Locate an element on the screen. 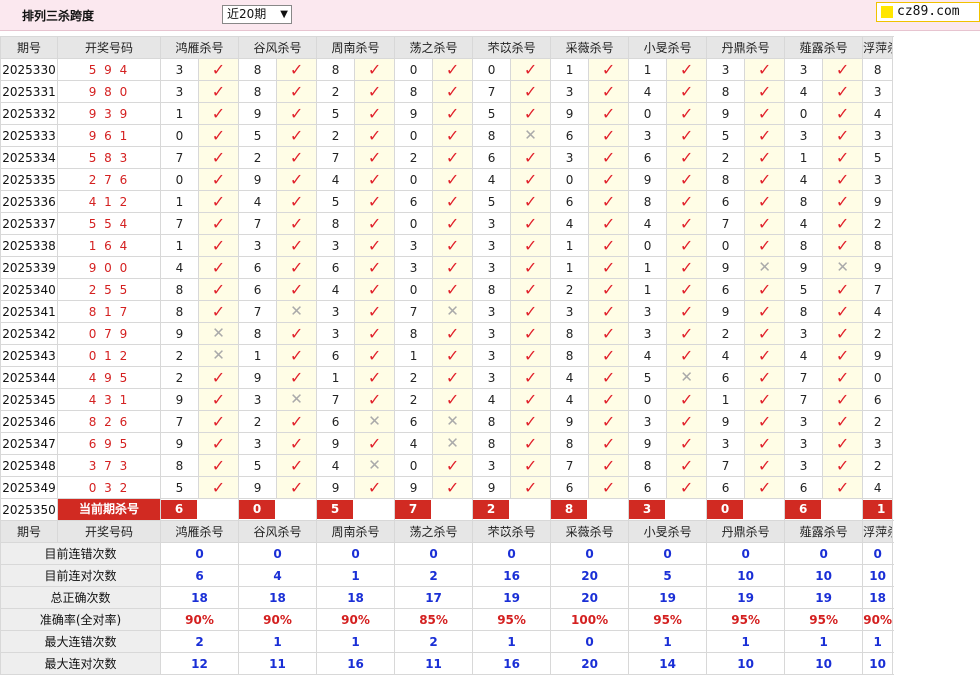 This screenshot has width=980, height=675. column-header: 周南杀号 is located at coordinates (356, 47).